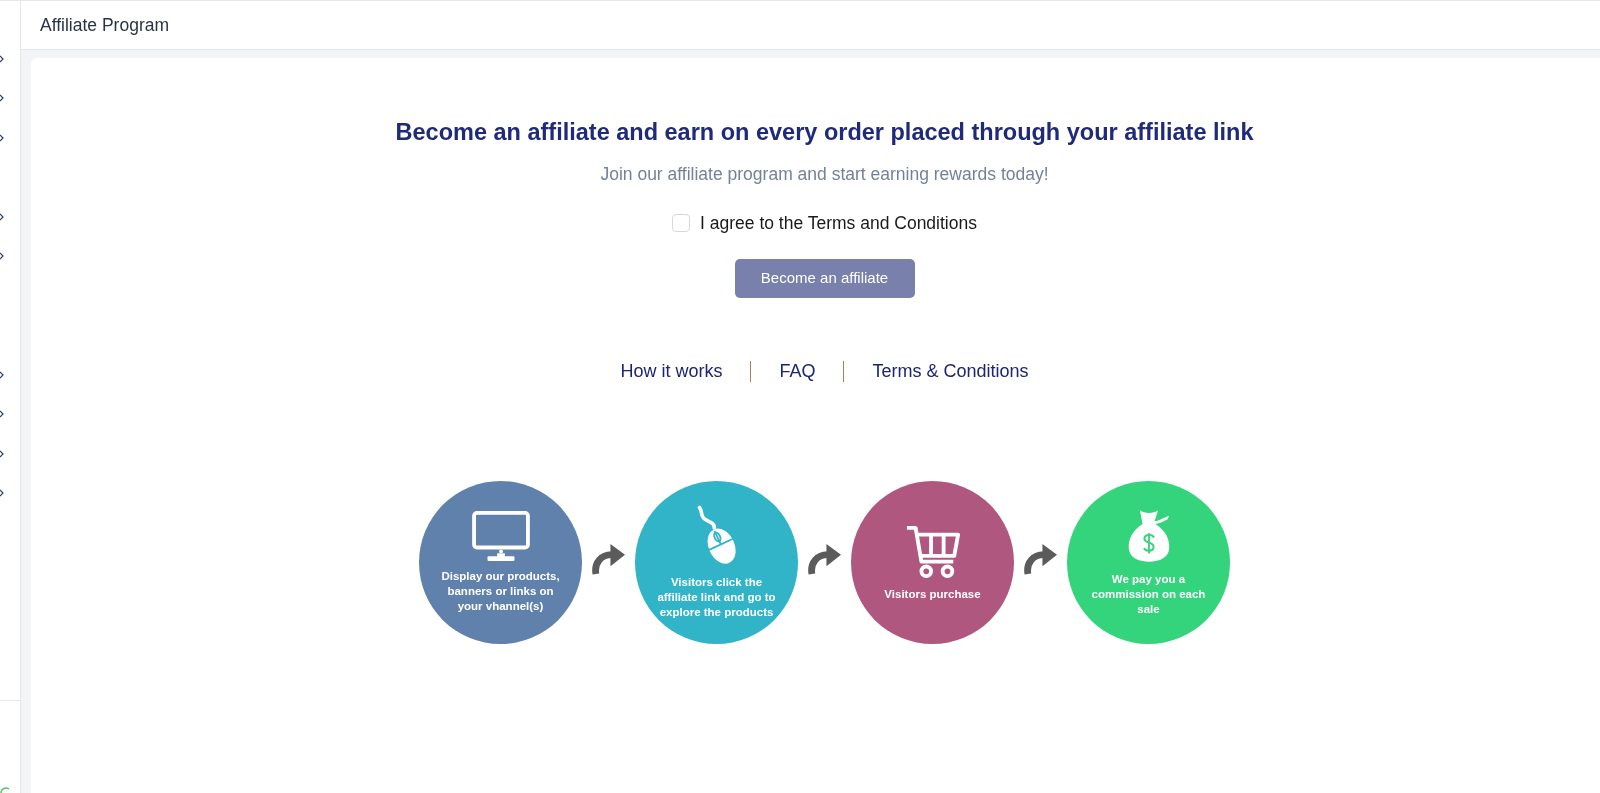 The height and width of the screenshot is (793, 1600). What do you see at coordinates (671, 371) in the screenshot?
I see `info-link: How it works` at bounding box center [671, 371].